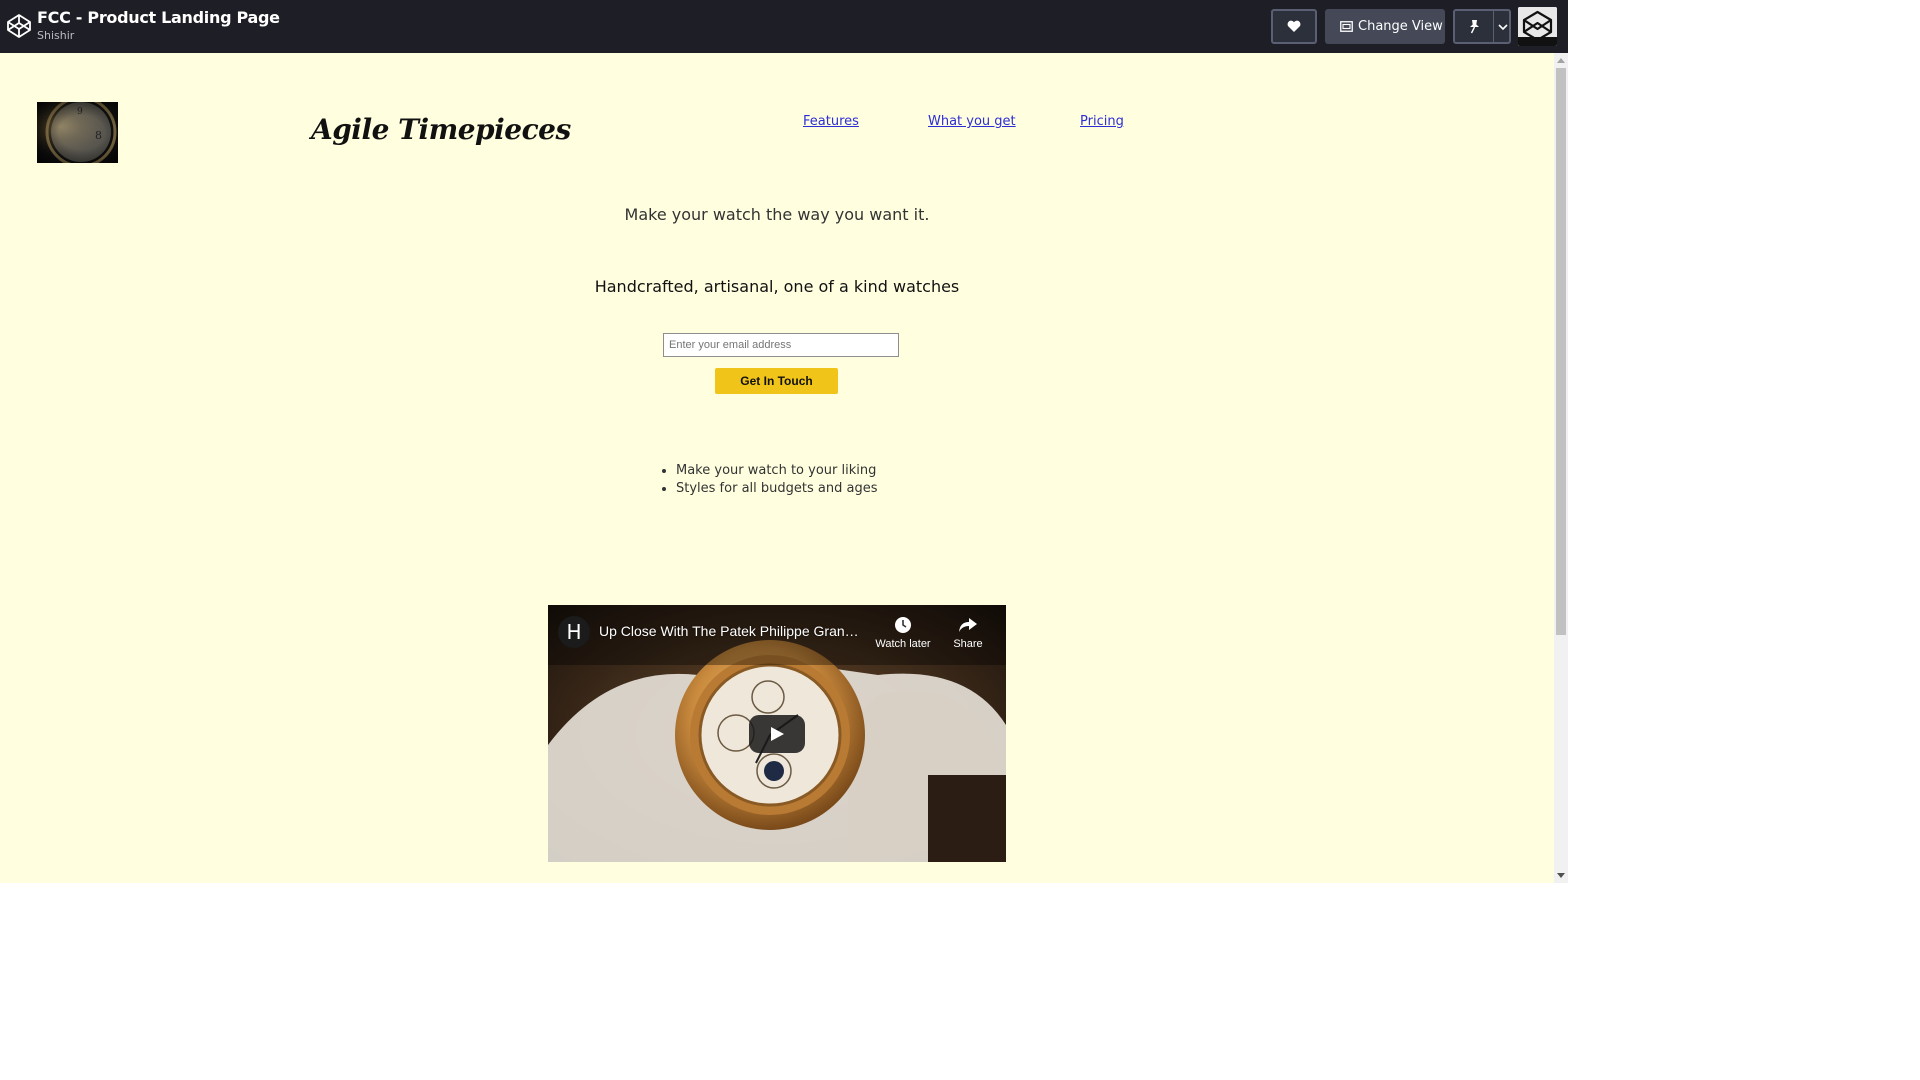 The width and height of the screenshot is (1920, 1080). I want to click on play-button, so click(777, 734).